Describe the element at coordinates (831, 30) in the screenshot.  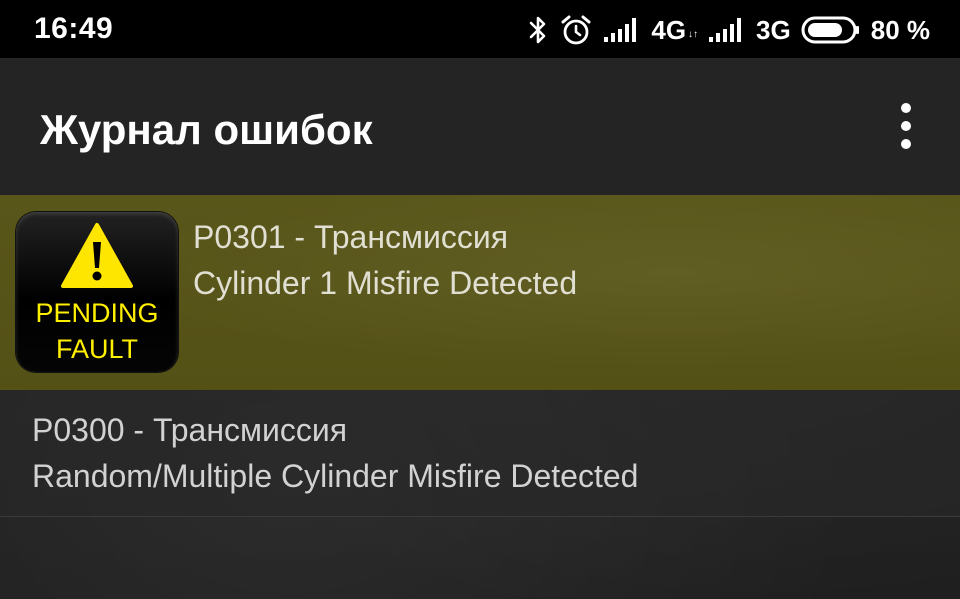
I see `battery-icon` at that location.